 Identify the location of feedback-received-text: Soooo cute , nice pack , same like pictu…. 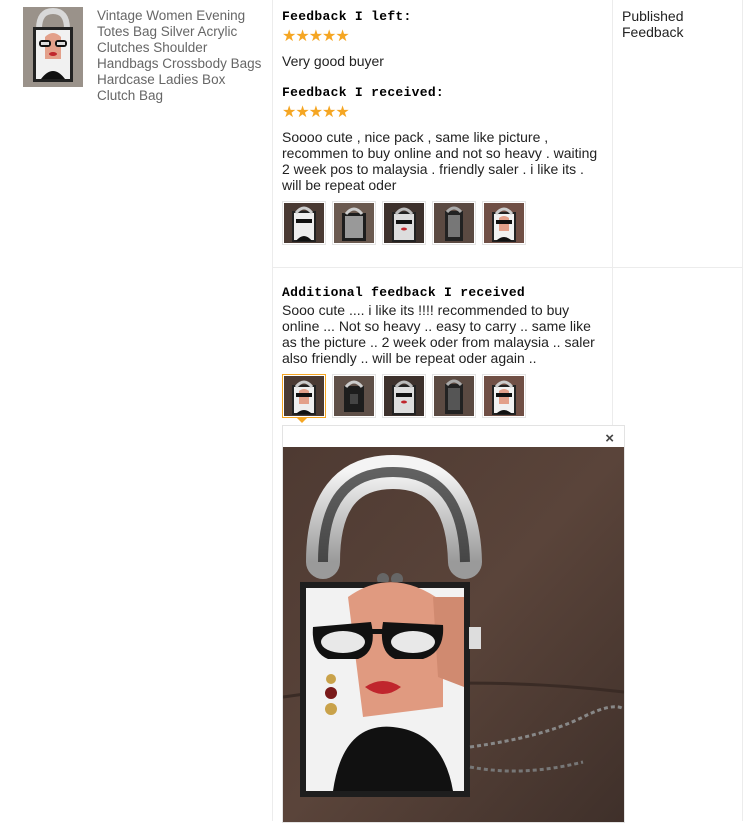
(440, 161).